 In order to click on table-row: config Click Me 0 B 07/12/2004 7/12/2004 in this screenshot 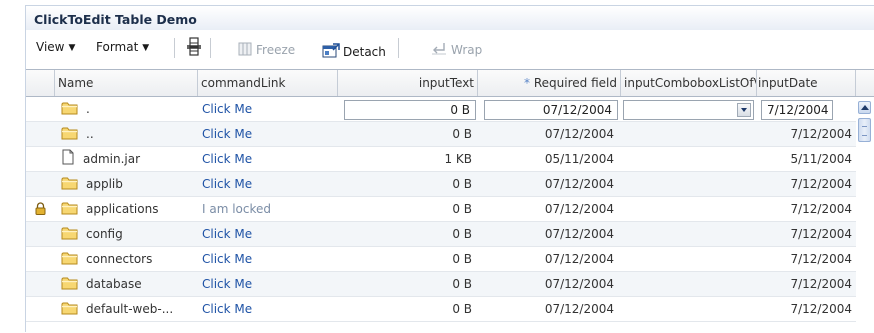, I will do `click(450, 234)`.